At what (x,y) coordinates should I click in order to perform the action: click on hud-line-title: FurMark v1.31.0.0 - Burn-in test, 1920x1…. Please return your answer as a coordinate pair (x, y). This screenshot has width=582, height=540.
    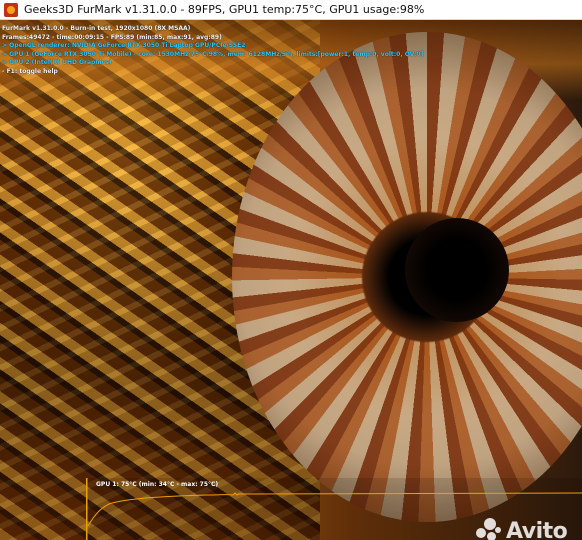
    Looking at the image, I should click on (96, 28).